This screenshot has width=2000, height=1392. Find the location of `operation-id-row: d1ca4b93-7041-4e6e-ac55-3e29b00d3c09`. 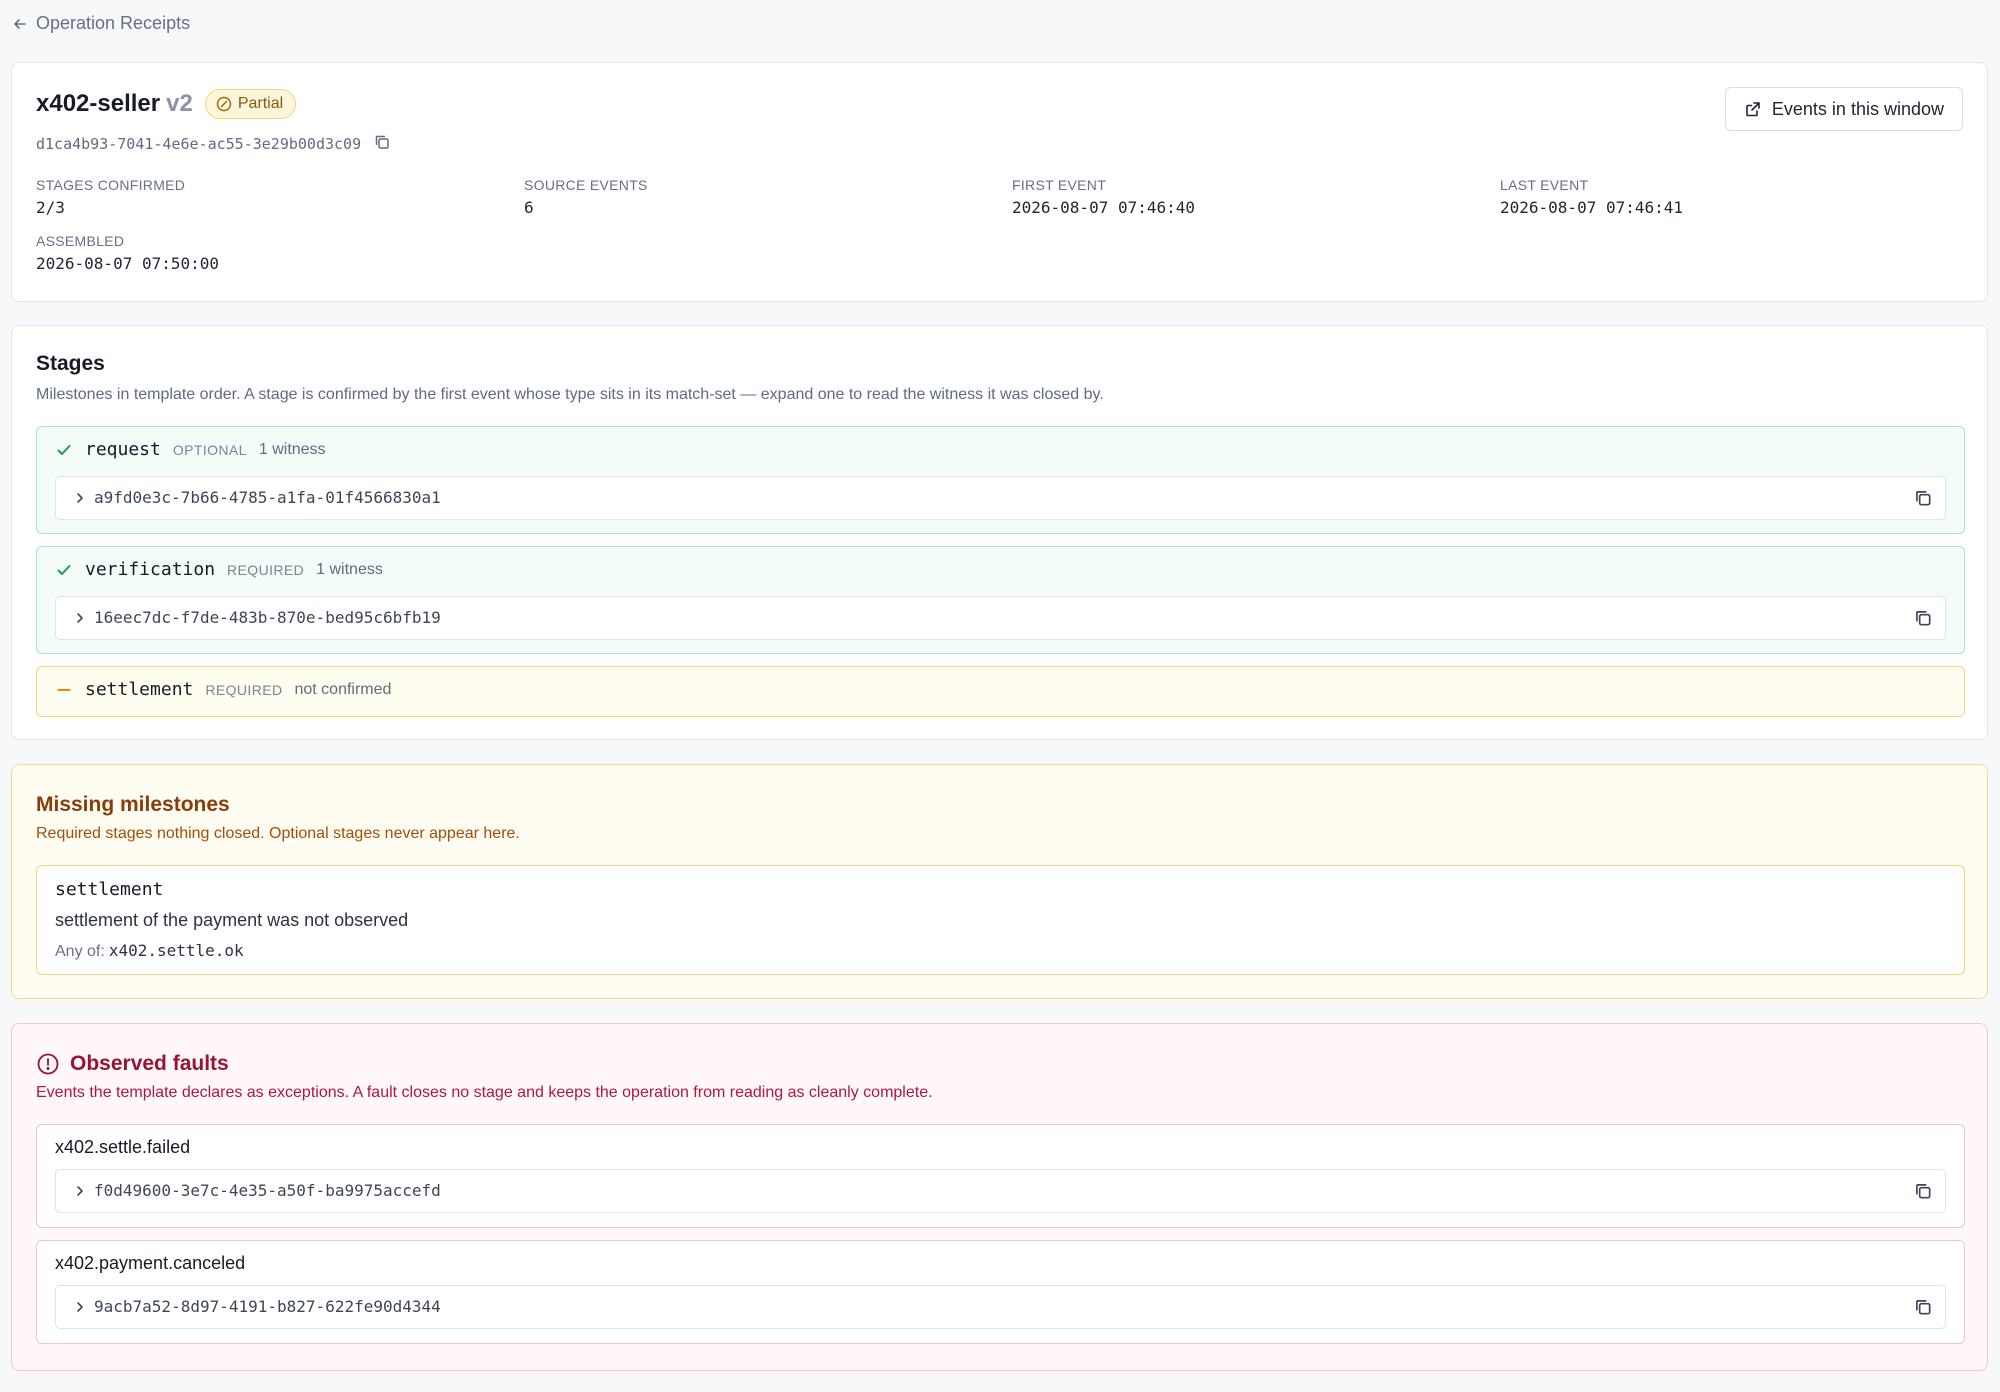

operation-id-row: d1ca4b93-7041-4e6e-ac55-3e29b00d3c09 is located at coordinates (213, 144).